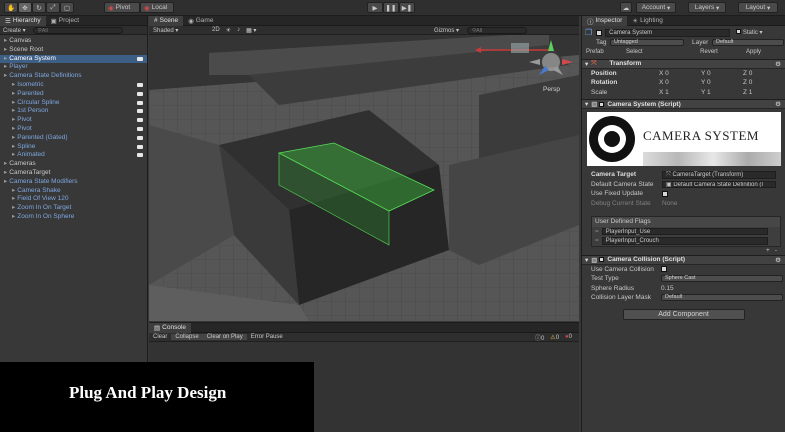 Image resolution: width=785 pixels, height=432 pixels. What do you see at coordinates (665, 193) in the screenshot?
I see `fixed-update-checkbox` at bounding box center [665, 193].